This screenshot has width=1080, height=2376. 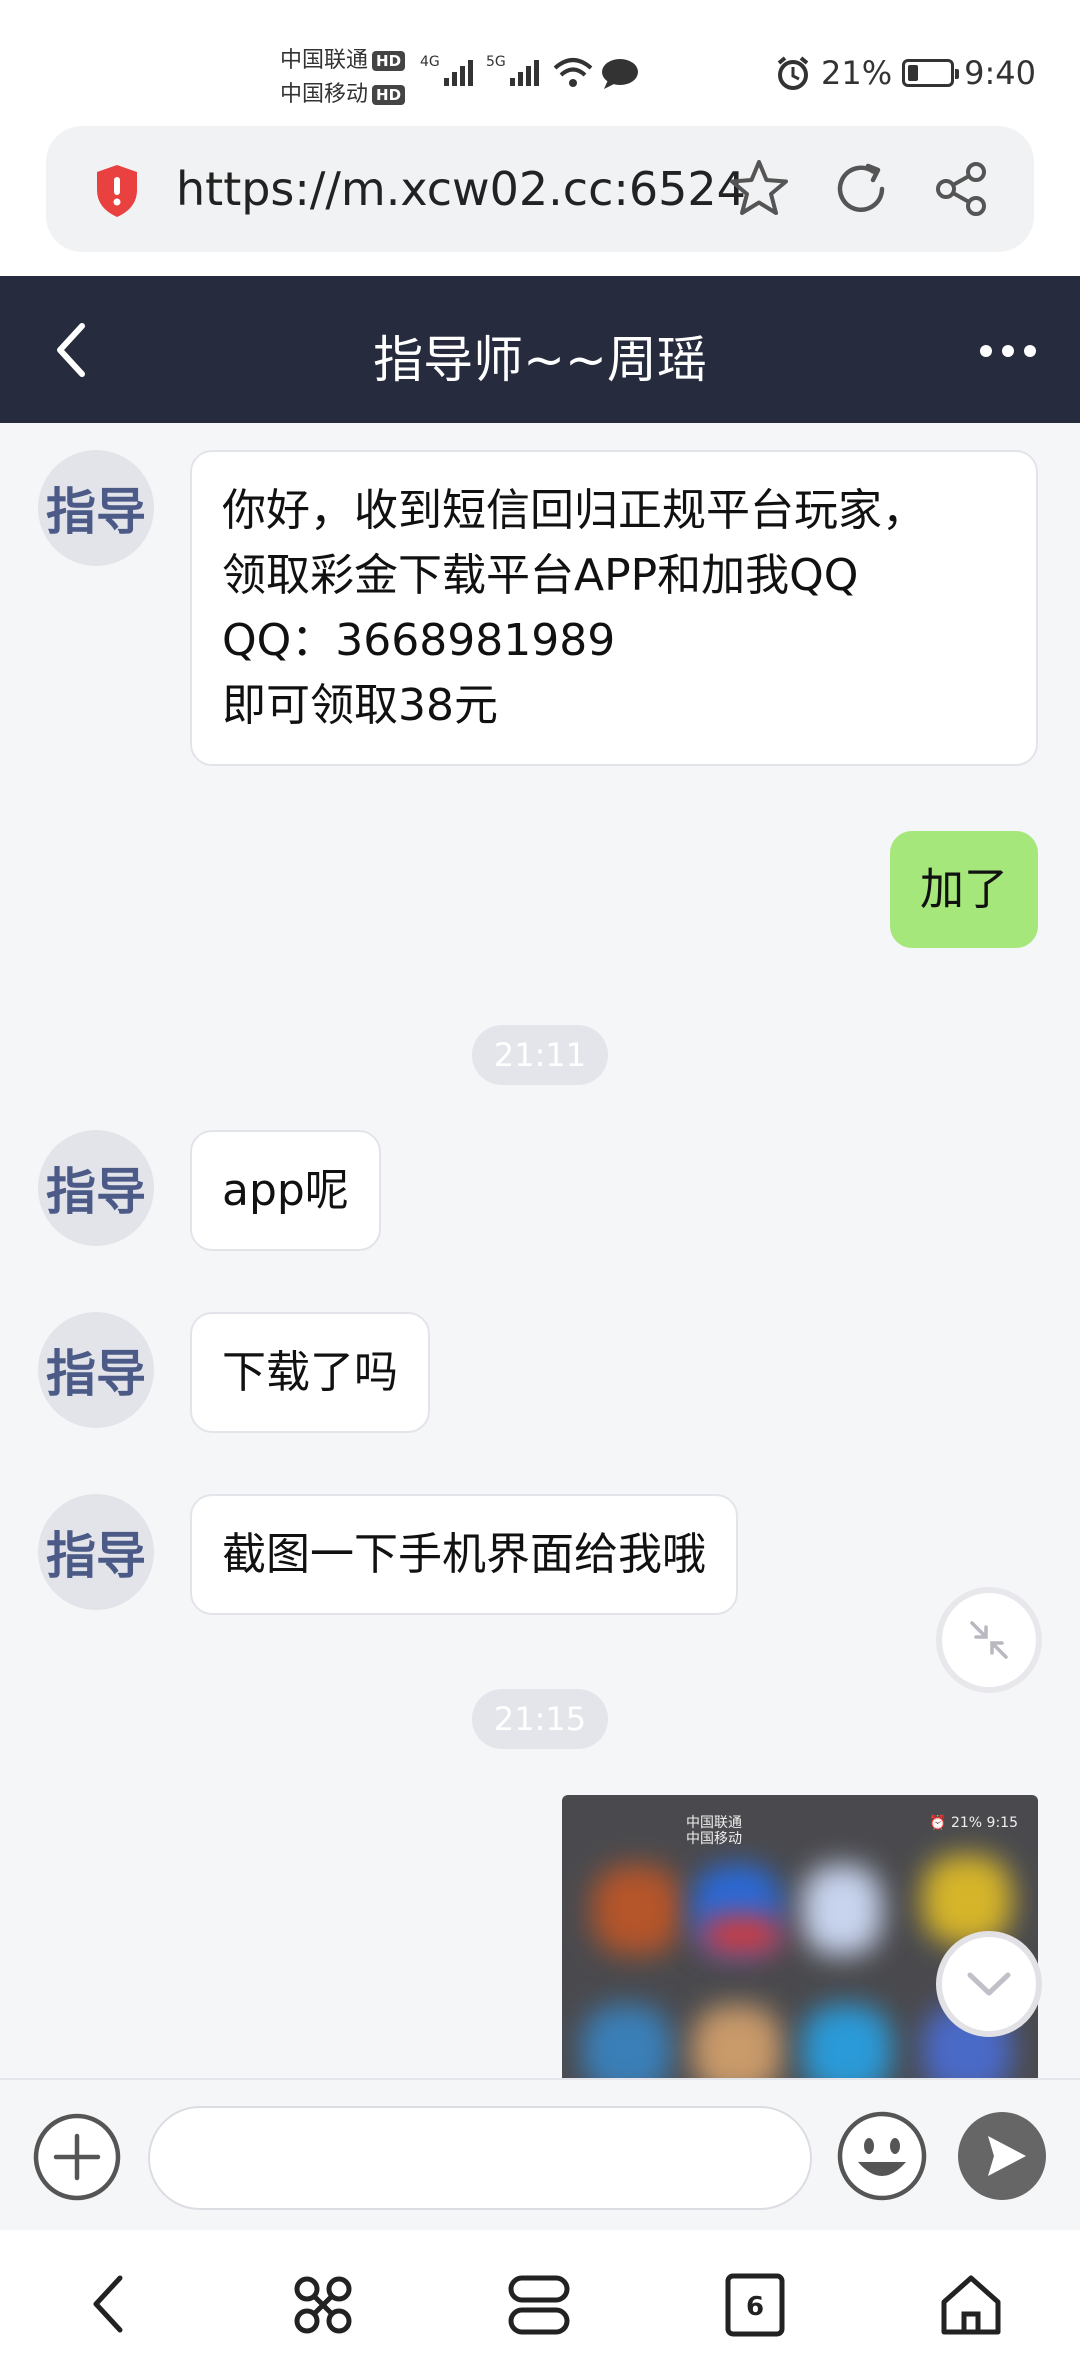 I want to click on collapse-button, so click(x=989, y=1640).